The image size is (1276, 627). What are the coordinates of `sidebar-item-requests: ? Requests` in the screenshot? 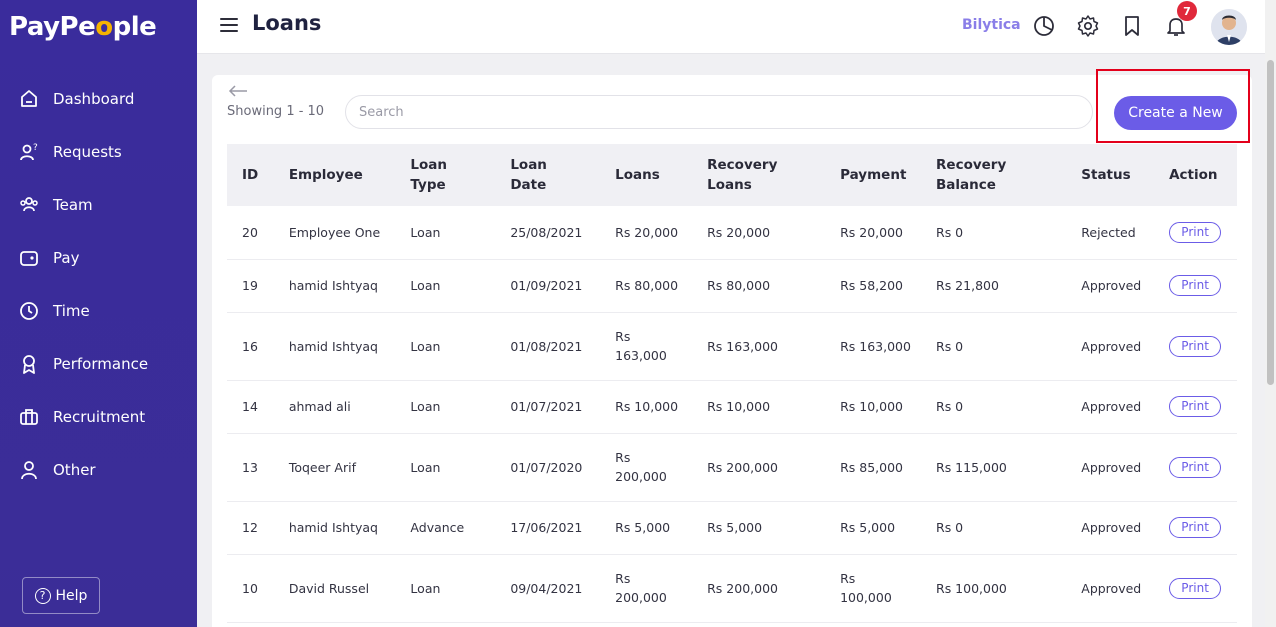 It's located at (98, 151).